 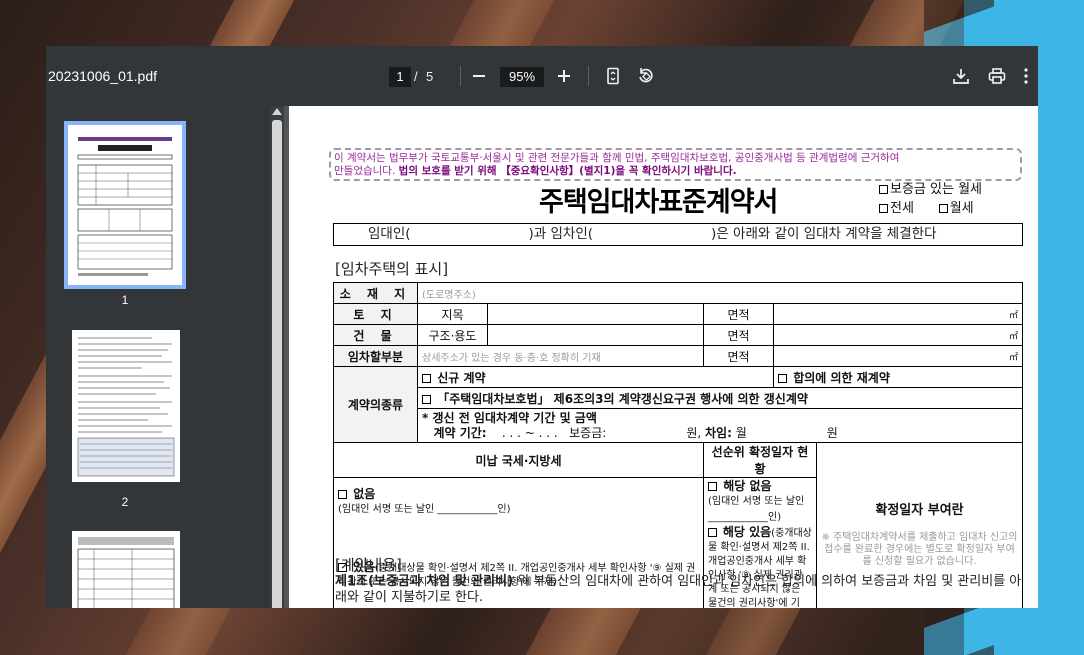 I want to click on document-title: 주택임대차표준계약서, so click(x=658, y=202).